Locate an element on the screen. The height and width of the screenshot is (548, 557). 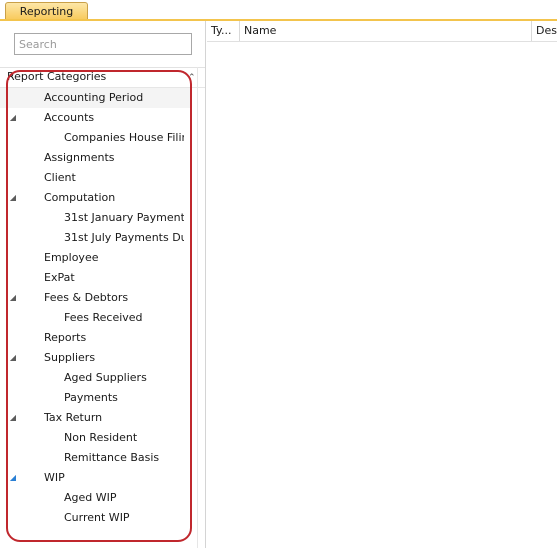
tree-item: Current WIP is located at coordinates (96, 518).